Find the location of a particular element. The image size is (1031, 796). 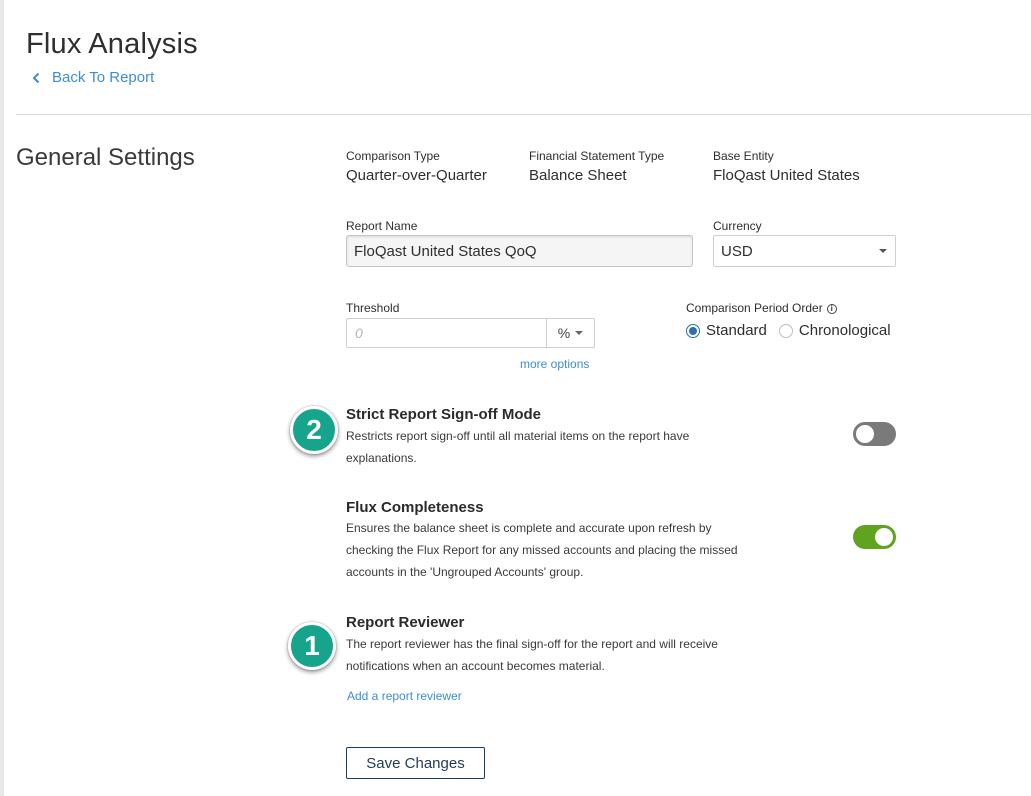

strict-signoff-toggle is located at coordinates (874, 434).